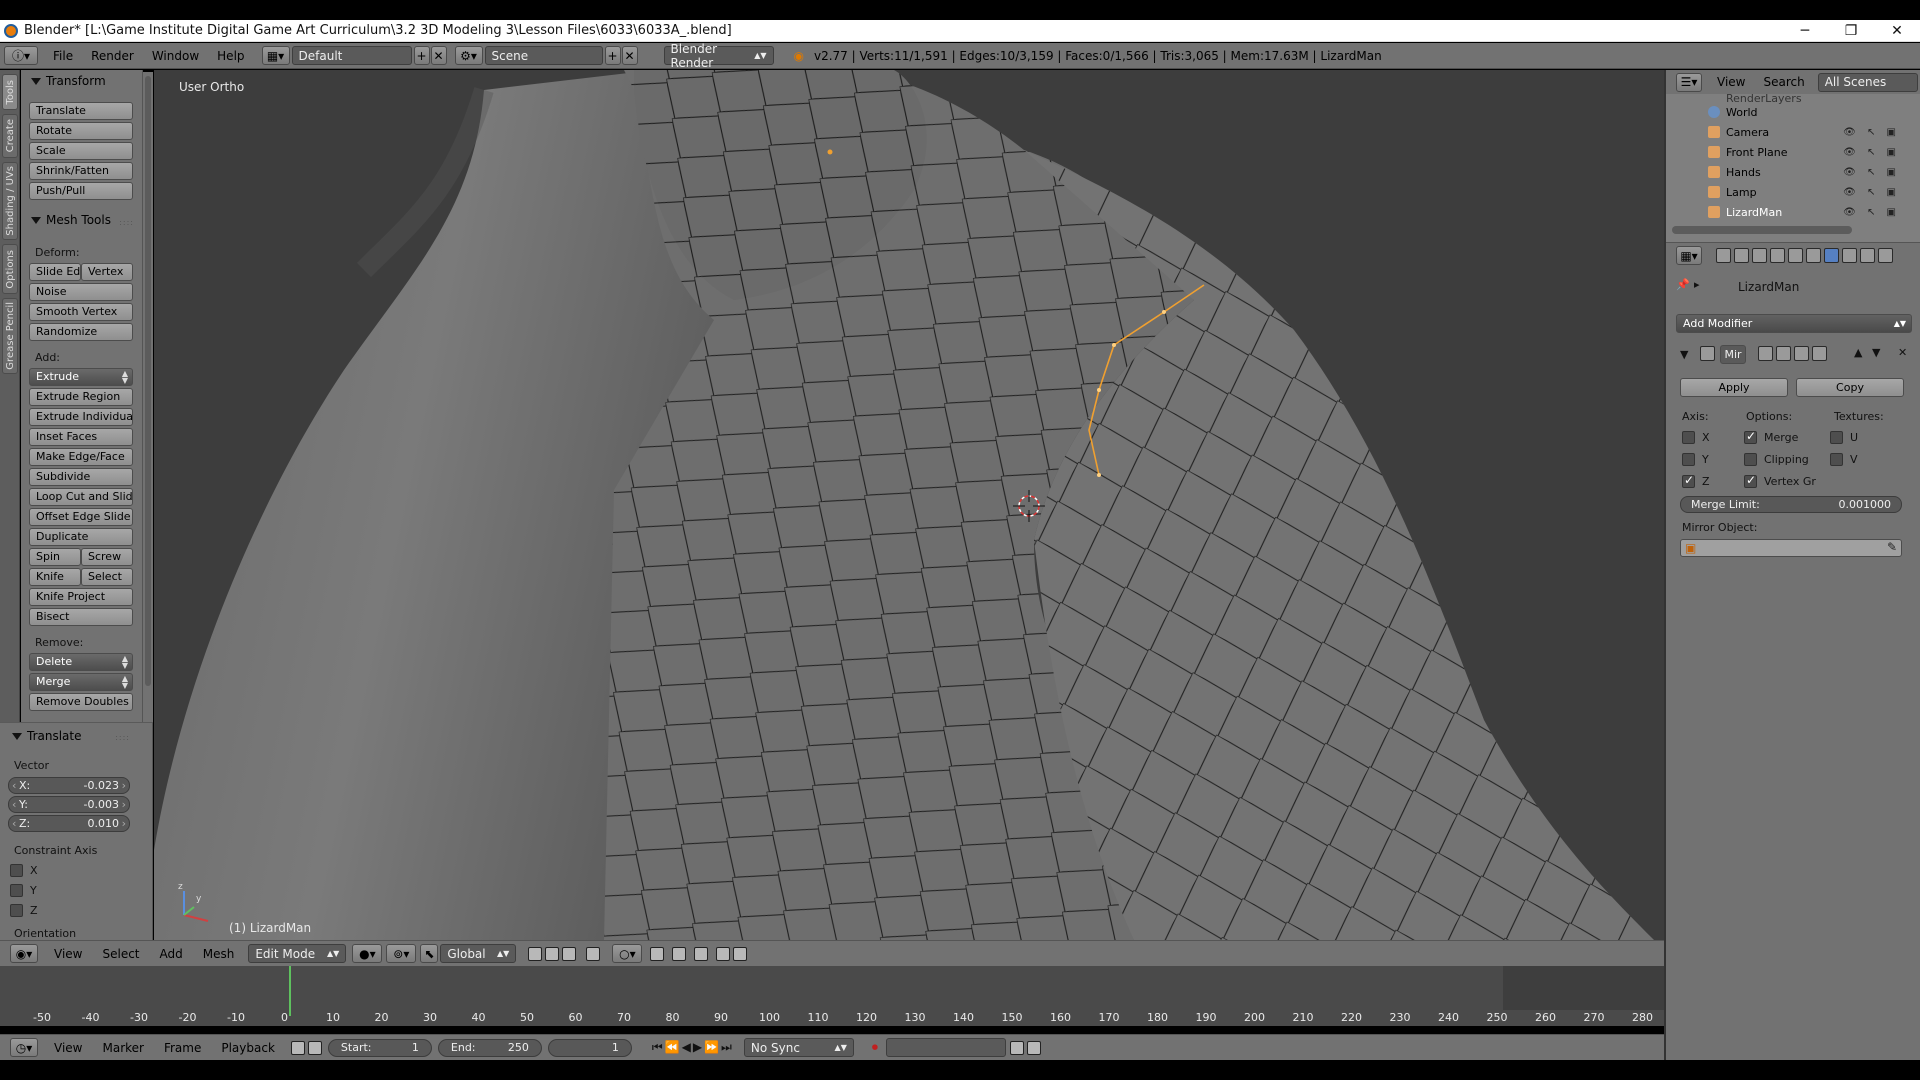 The image size is (1920, 1080). I want to click on material-tab-icon, so click(1867, 255).